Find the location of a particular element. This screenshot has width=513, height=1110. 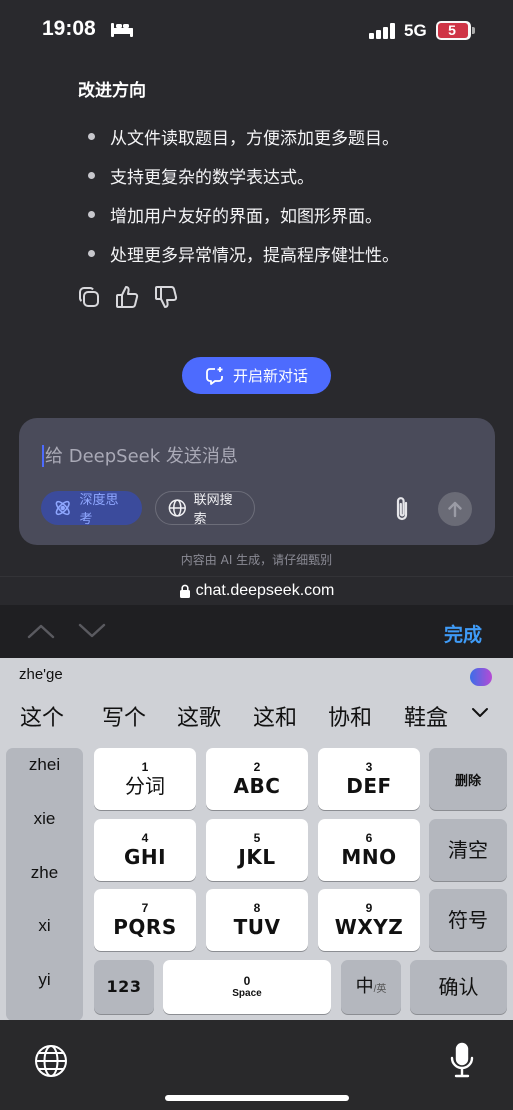

url-text: chat.deepseek.com is located at coordinates (265, 590).